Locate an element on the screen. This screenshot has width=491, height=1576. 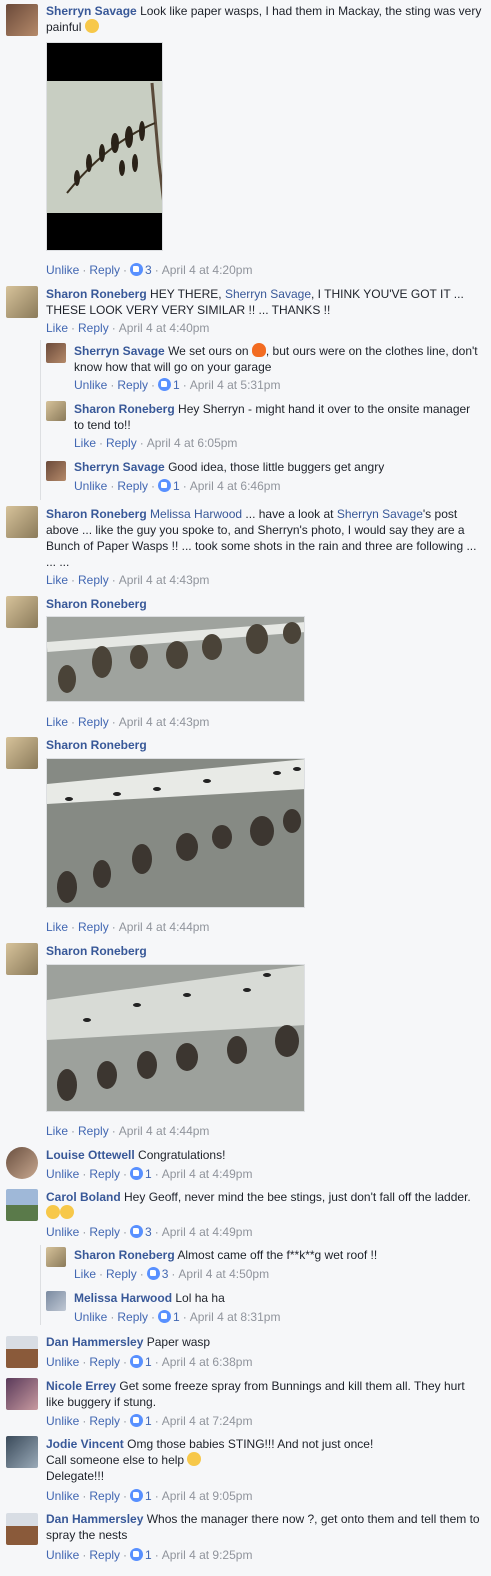
timestamp: April 4 at 9:25pm is located at coordinates (207, 1555).